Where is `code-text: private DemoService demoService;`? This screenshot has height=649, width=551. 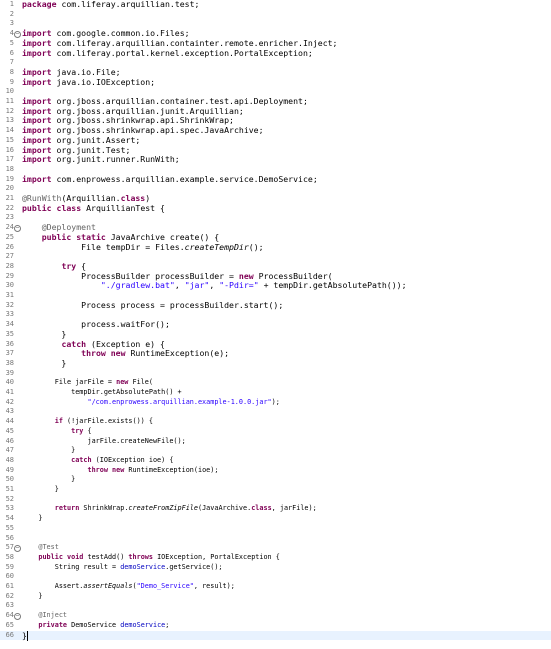
code-text: private DemoService demoService; is located at coordinates (95, 626).